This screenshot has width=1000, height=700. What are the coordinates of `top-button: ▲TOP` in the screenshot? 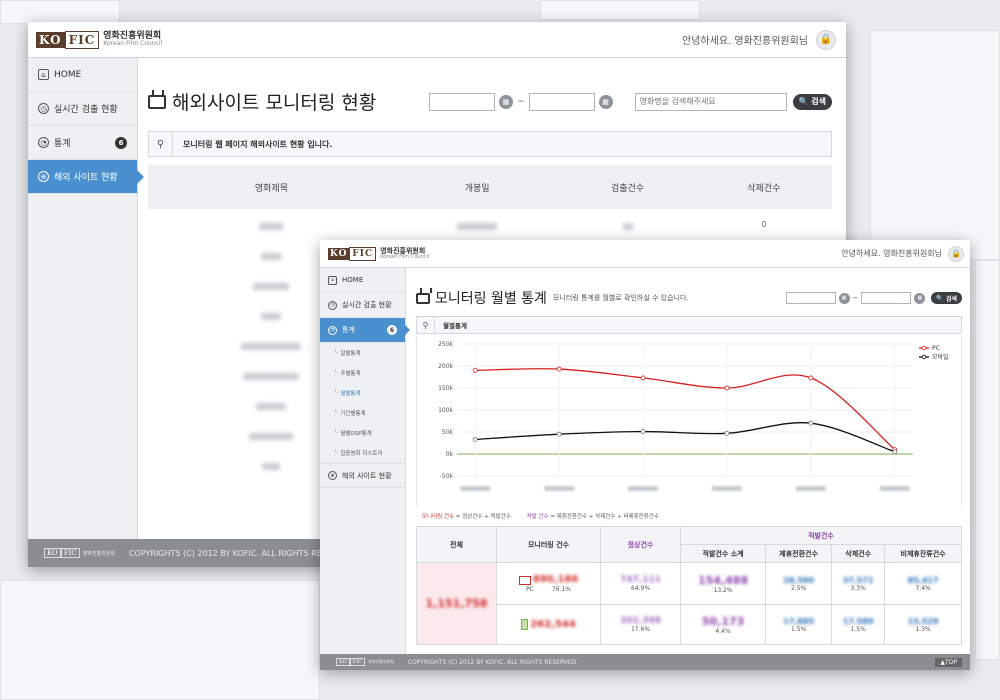 It's located at (948, 662).